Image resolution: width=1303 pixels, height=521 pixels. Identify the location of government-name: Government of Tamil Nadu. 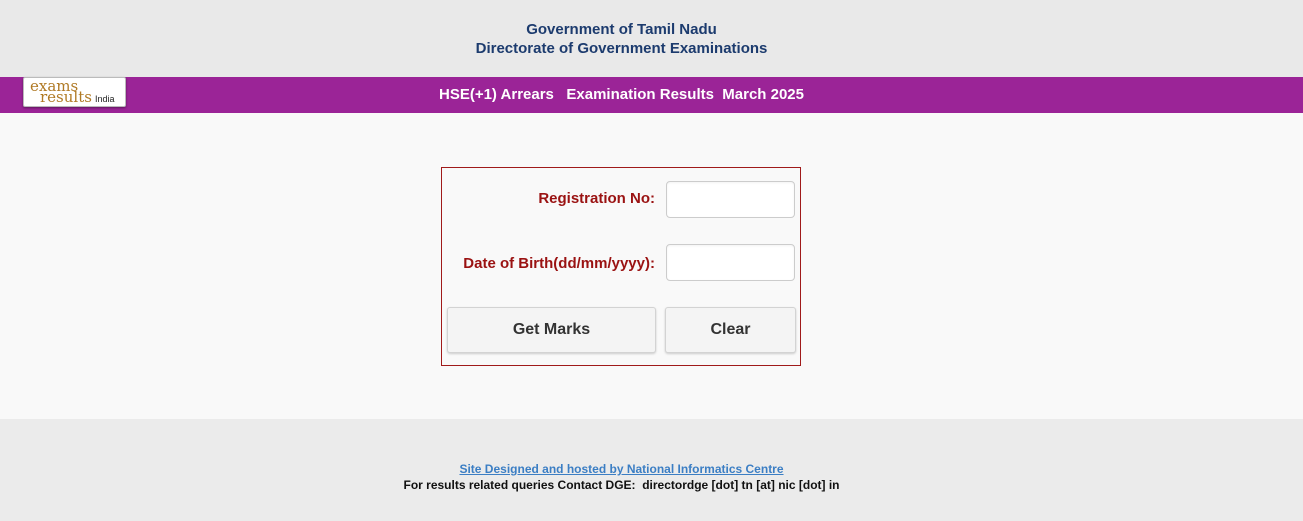
(621, 29).